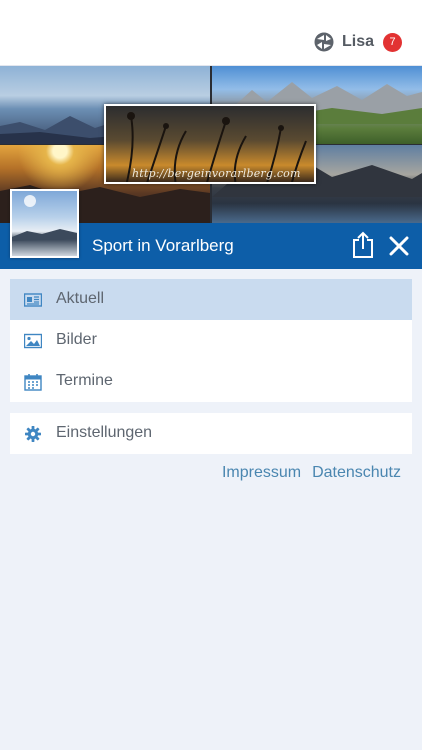 The image size is (422, 750). What do you see at coordinates (104, 432) in the screenshot?
I see `menu-item-label: Einstellungen` at bounding box center [104, 432].